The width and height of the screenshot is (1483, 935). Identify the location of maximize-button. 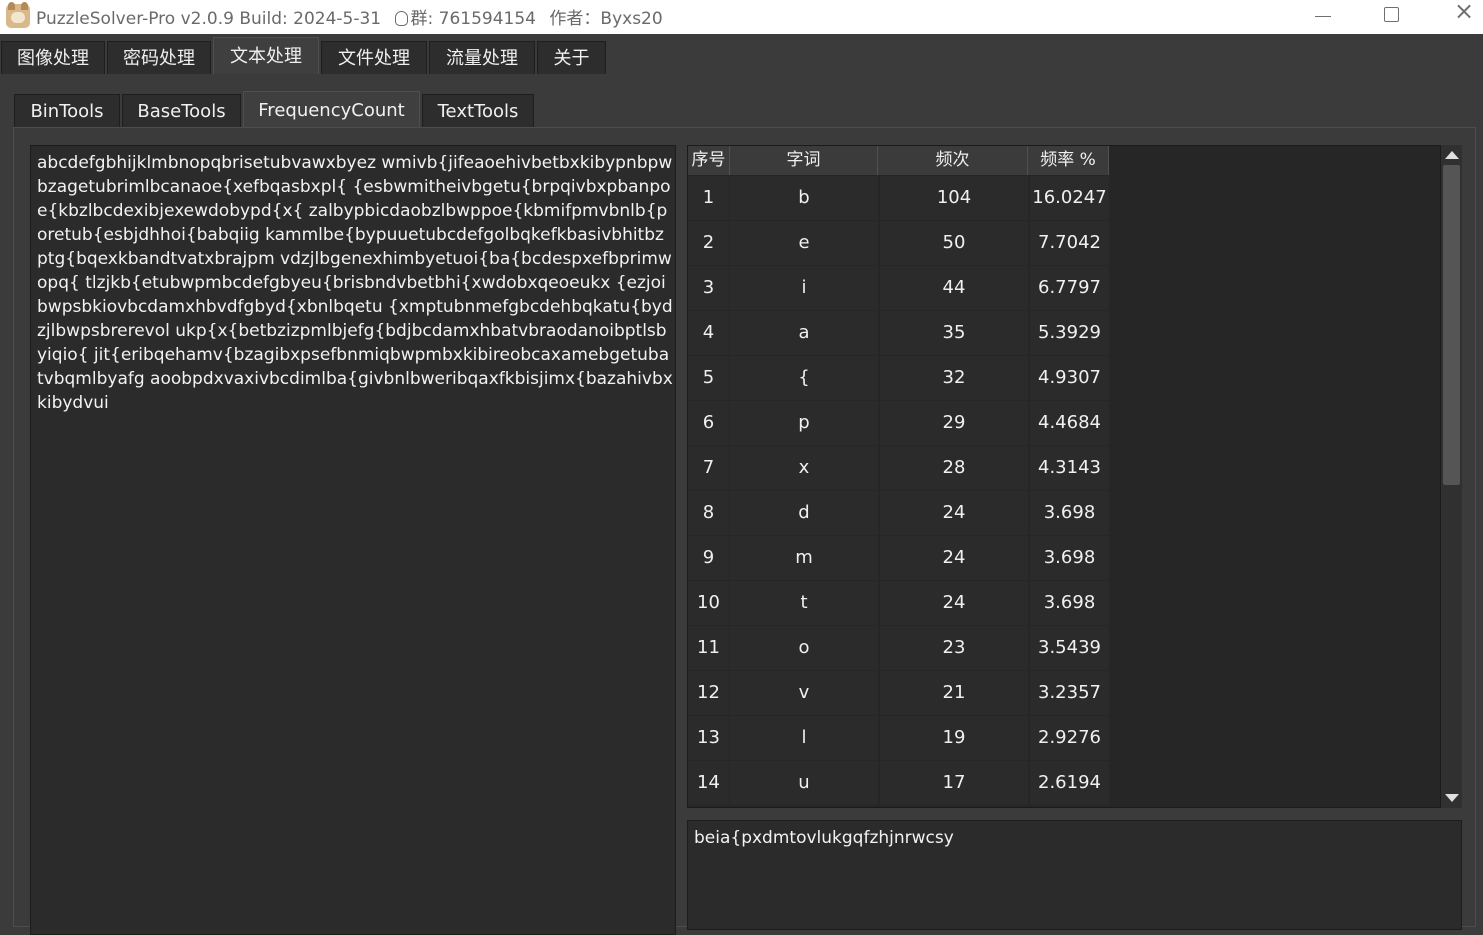
(1390, 17).